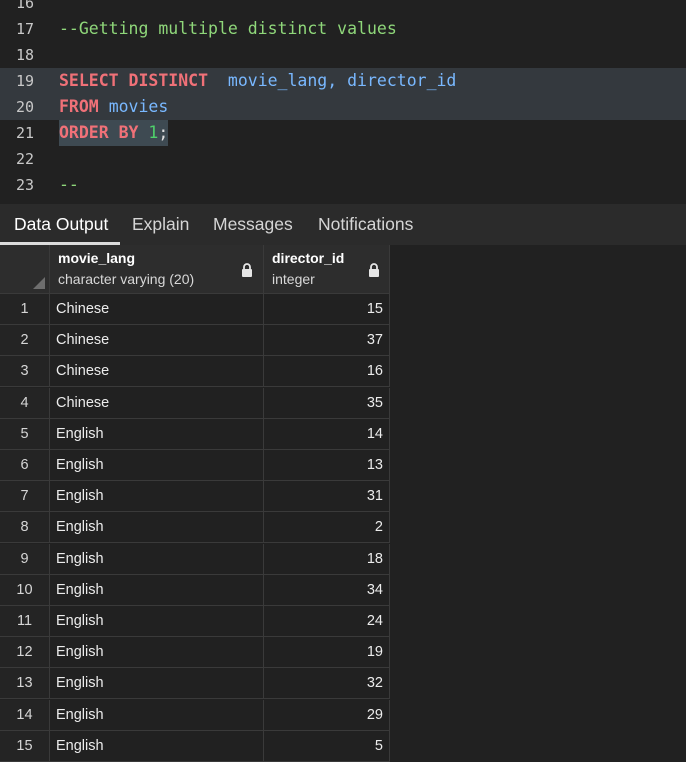  What do you see at coordinates (24, 55) in the screenshot?
I see `line-number: 18` at bounding box center [24, 55].